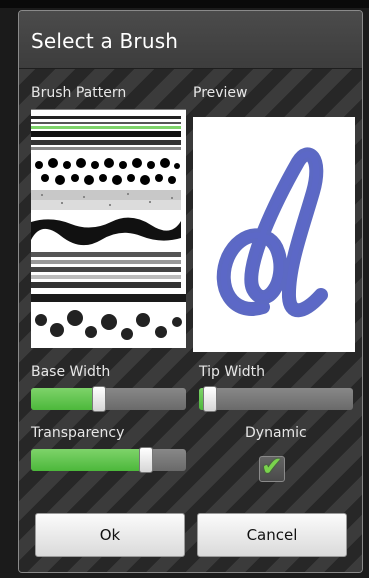 The image size is (369, 578). I want to click on tip-width-slider, so click(276, 399).